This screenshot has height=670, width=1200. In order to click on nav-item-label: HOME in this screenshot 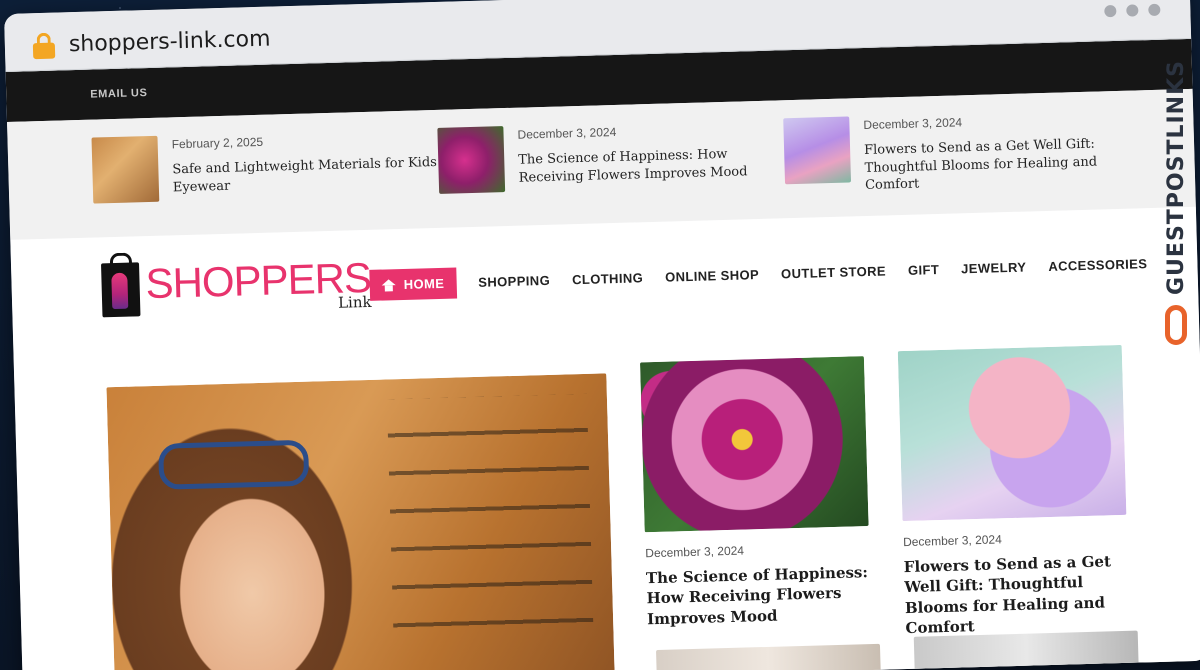, I will do `click(424, 283)`.